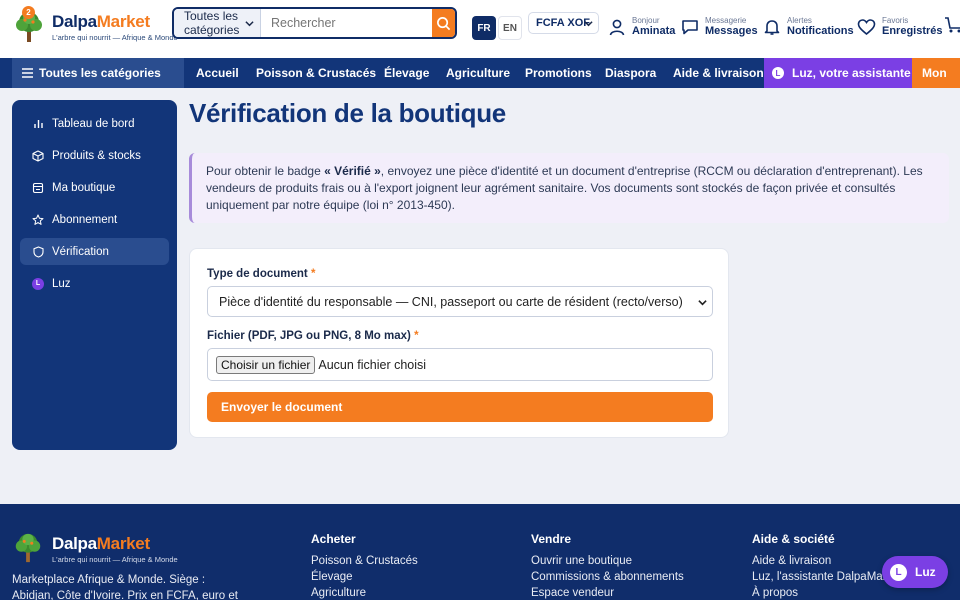  What do you see at coordinates (316, 73) in the screenshot?
I see `nav-link-poisson: Poisson & Crustacés` at bounding box center [316, 73].